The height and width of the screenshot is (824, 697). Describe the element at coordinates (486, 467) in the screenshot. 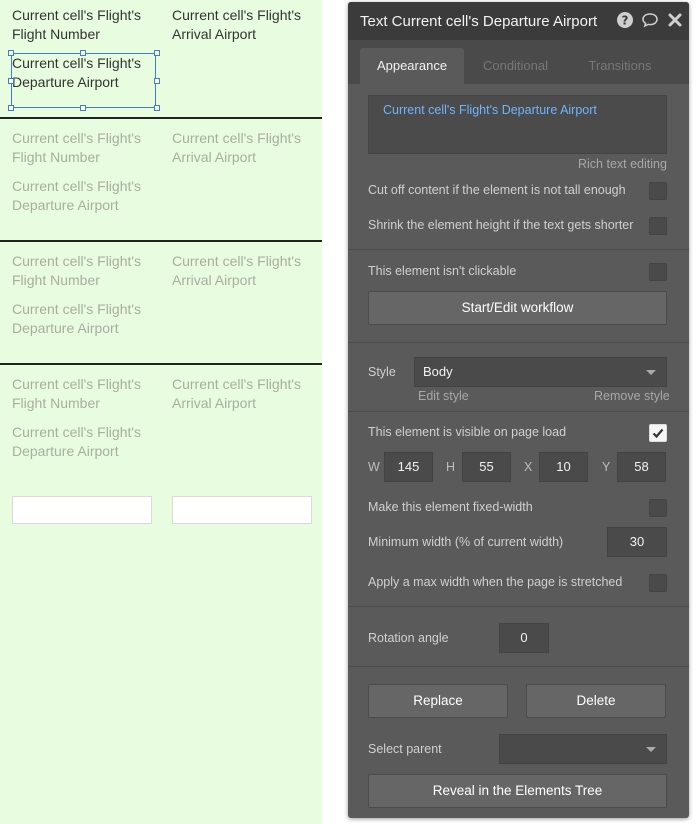

I see `height-input: 55` at that location.